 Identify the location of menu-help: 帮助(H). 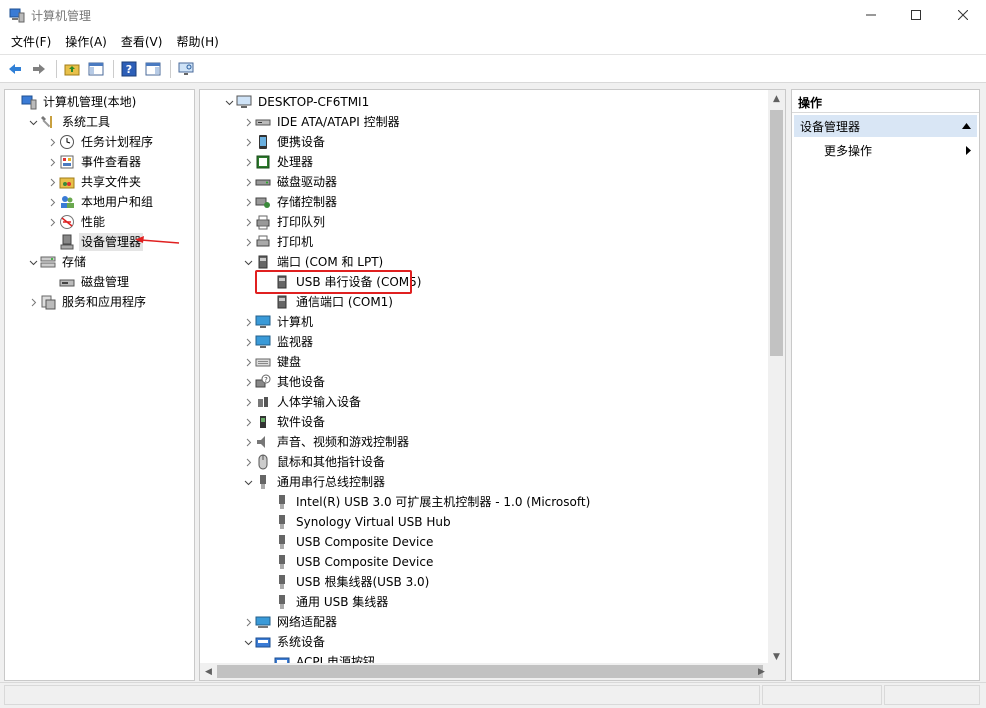
(197, 42).